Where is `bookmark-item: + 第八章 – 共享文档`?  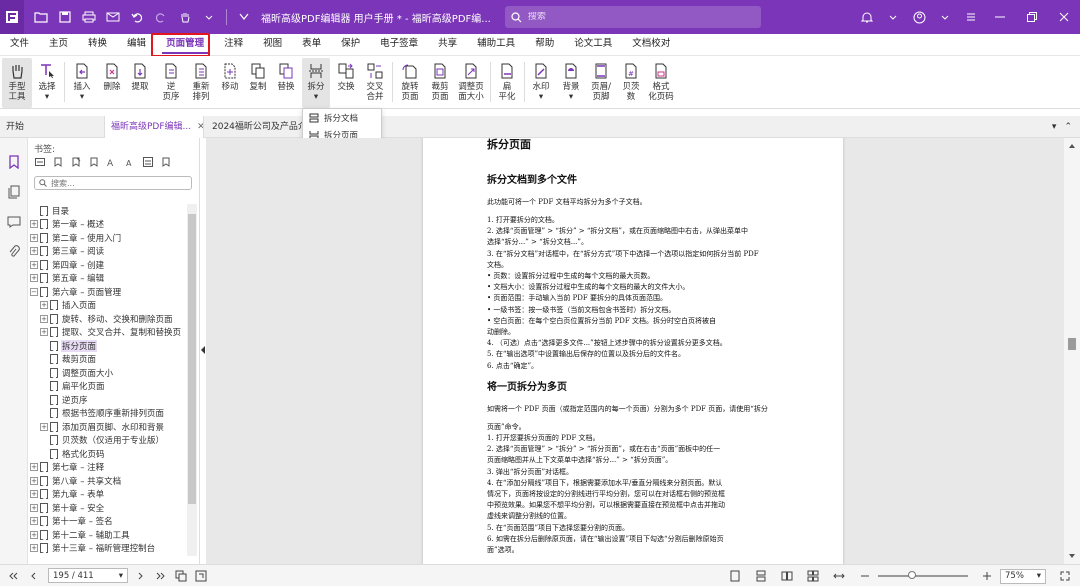 bookmark-item: + 第八章 – 共享文档 is located at coordinates (108, 480).